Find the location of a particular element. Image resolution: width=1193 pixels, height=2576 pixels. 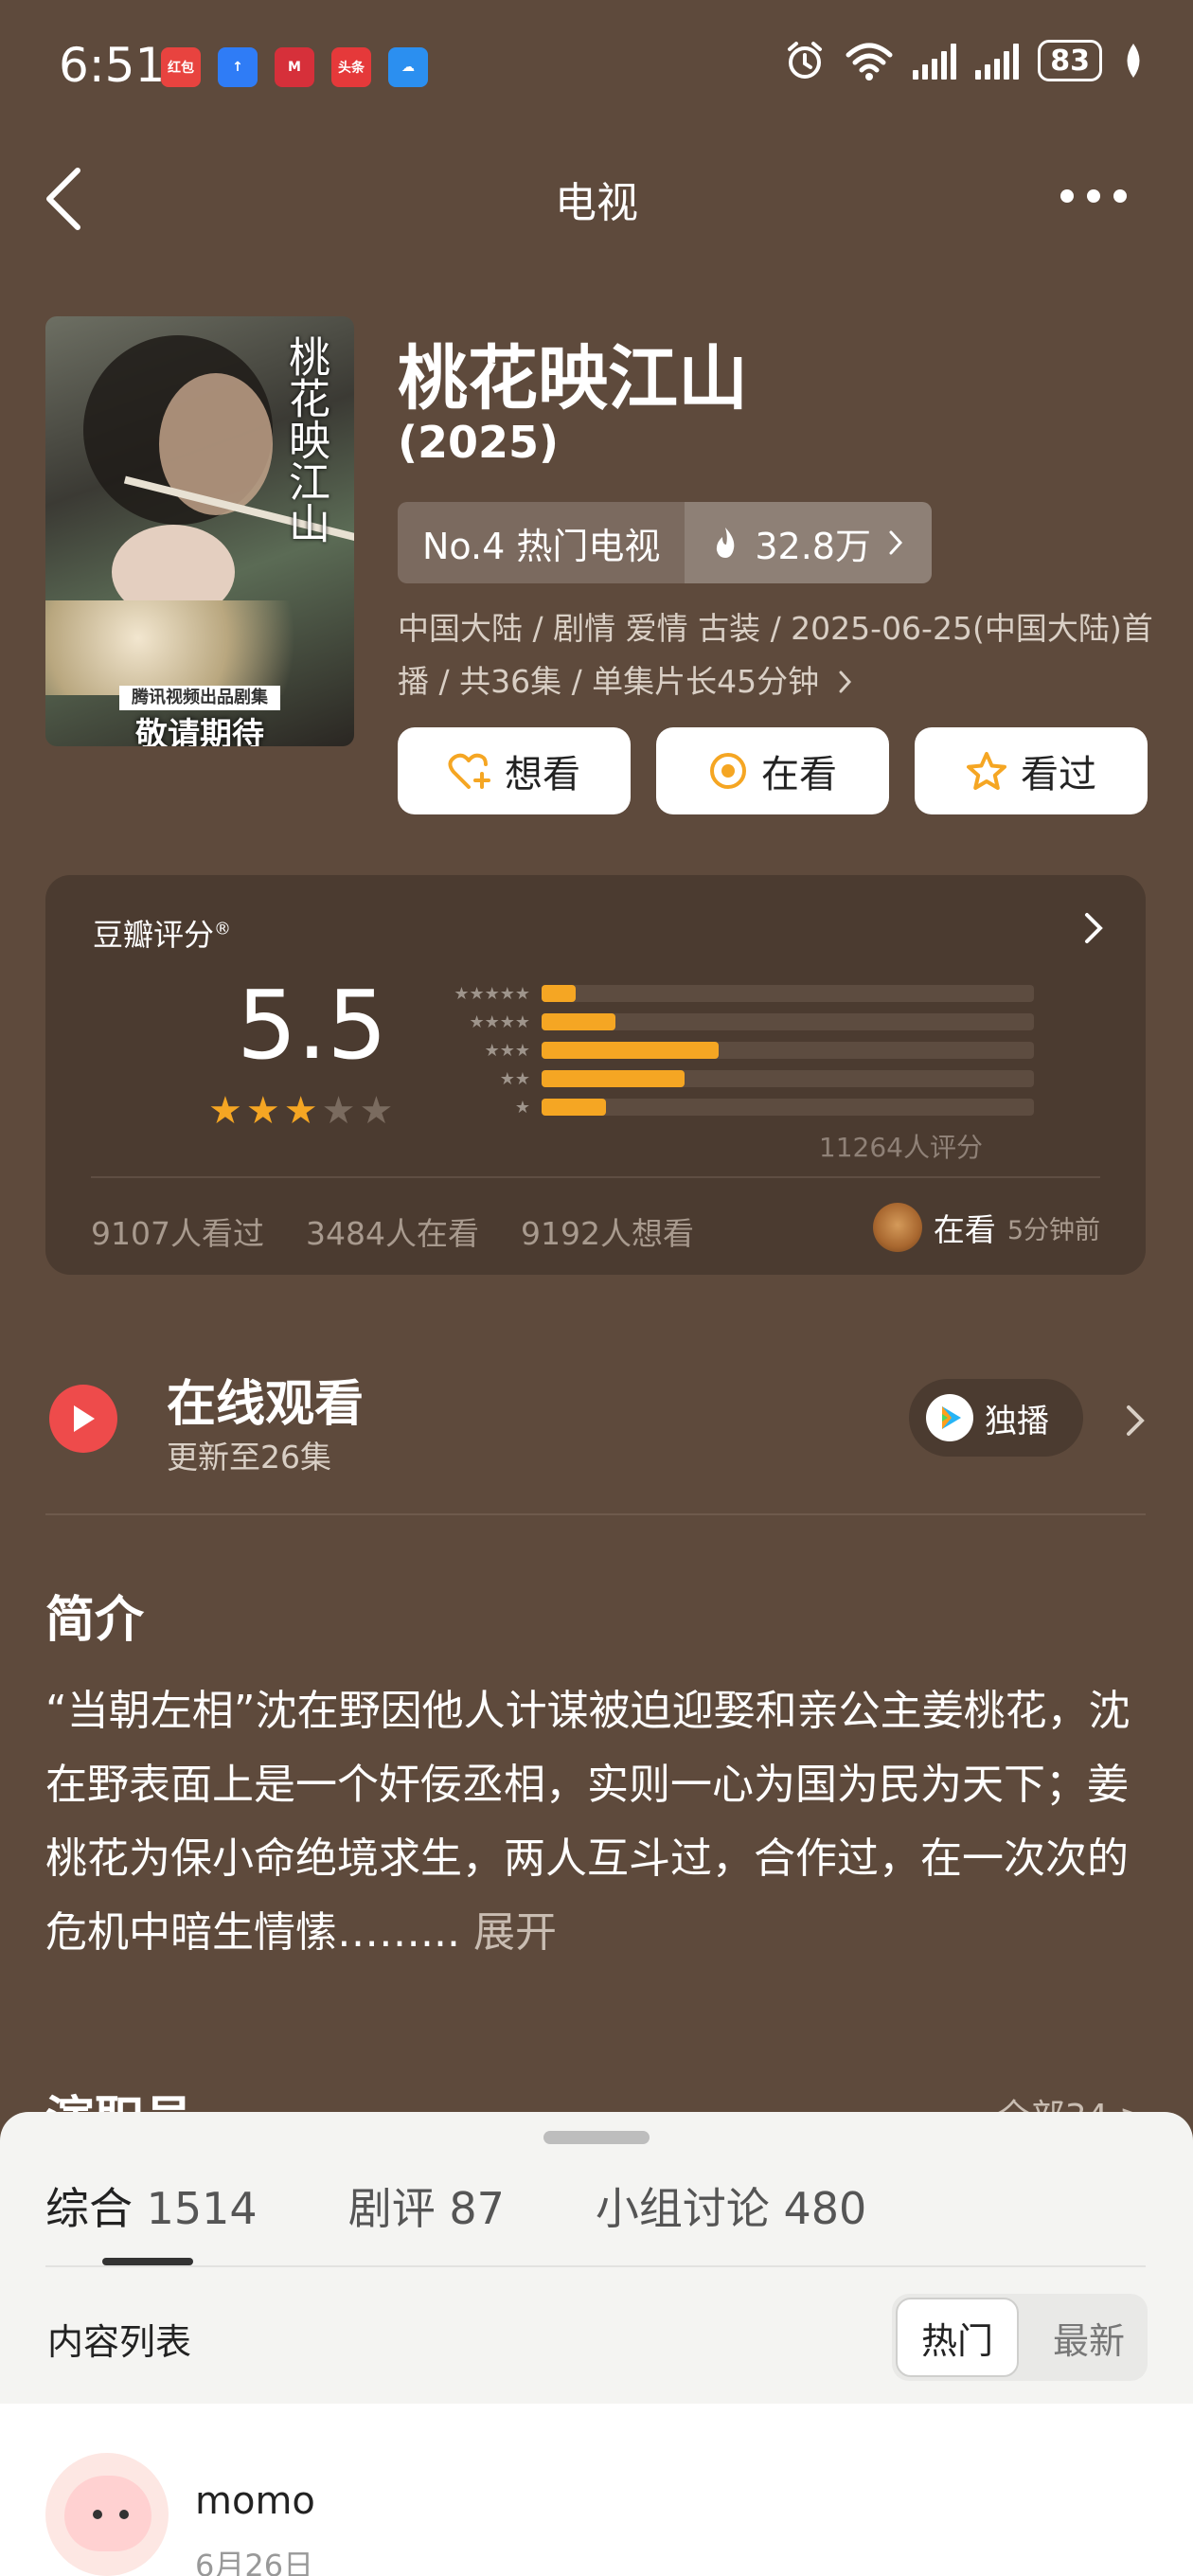

bar-star-label: ★★★★★ is located at coordinates (492, 993).